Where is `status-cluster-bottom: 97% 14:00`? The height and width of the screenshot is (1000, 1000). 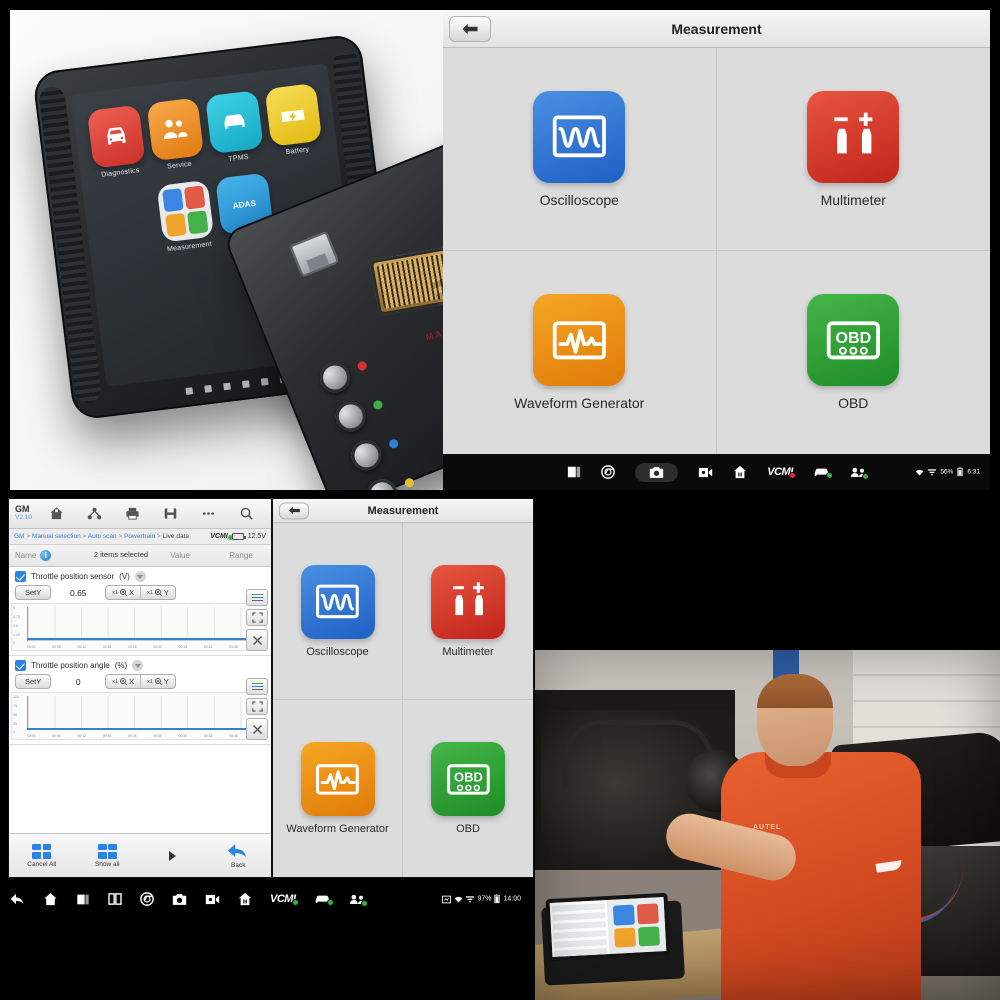 status-cluster-bottom: 97% 14:00 is located at coordinates (481, 899).